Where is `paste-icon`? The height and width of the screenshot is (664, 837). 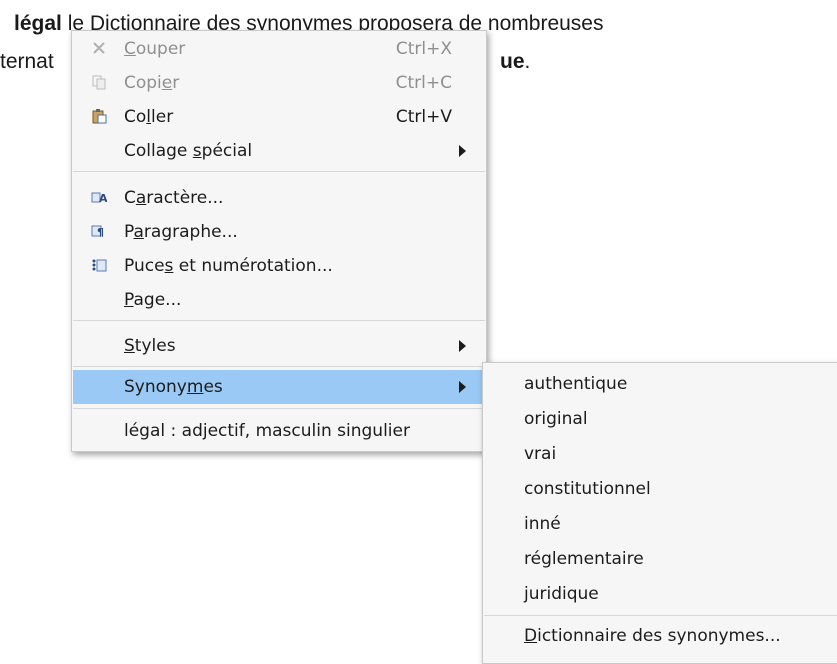
paste-icon is located at coordinates (99, 116).